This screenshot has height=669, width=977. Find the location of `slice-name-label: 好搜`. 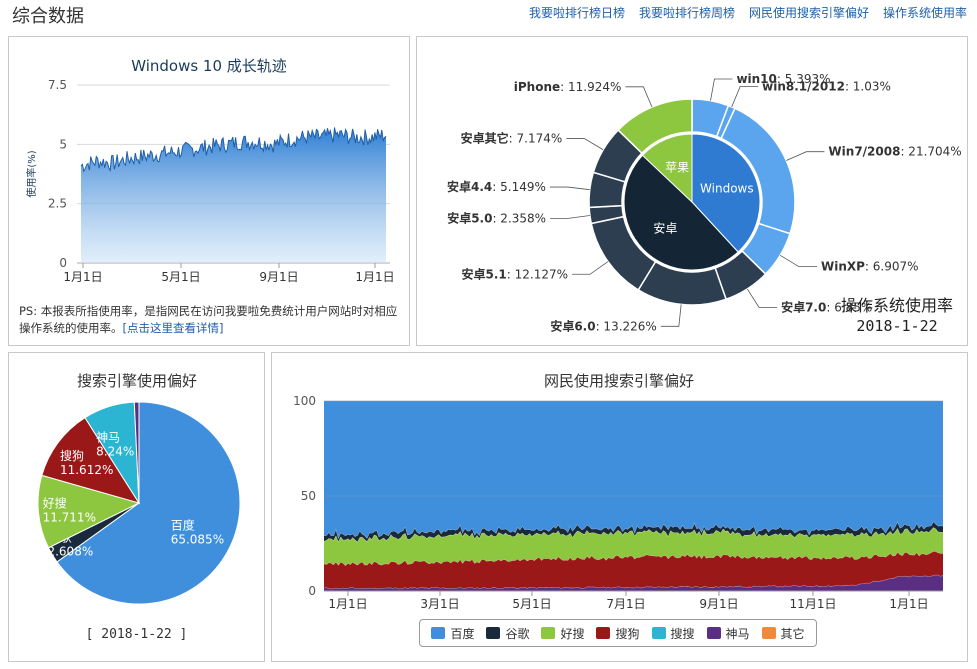

slice-name-label: 好搜 is located at coordinates (55, 503).